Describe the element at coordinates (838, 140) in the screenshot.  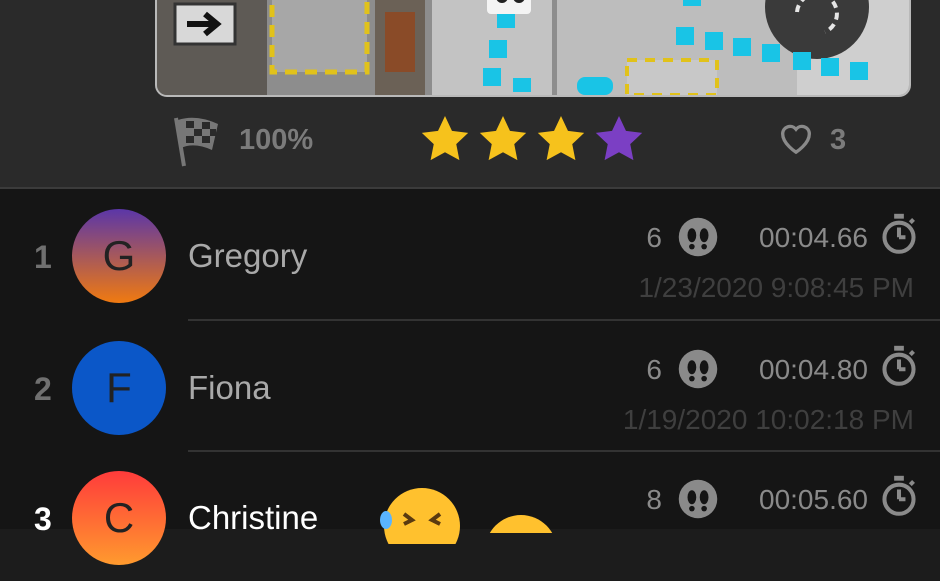
I see `likes-count: 3` at that location.